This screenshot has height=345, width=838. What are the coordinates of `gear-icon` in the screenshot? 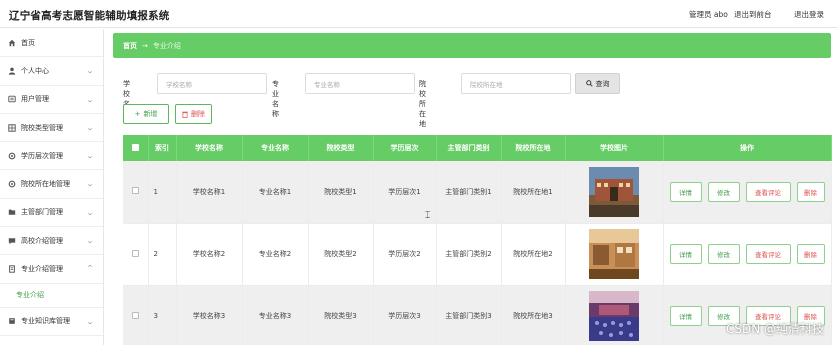 It's located at (12, 184).